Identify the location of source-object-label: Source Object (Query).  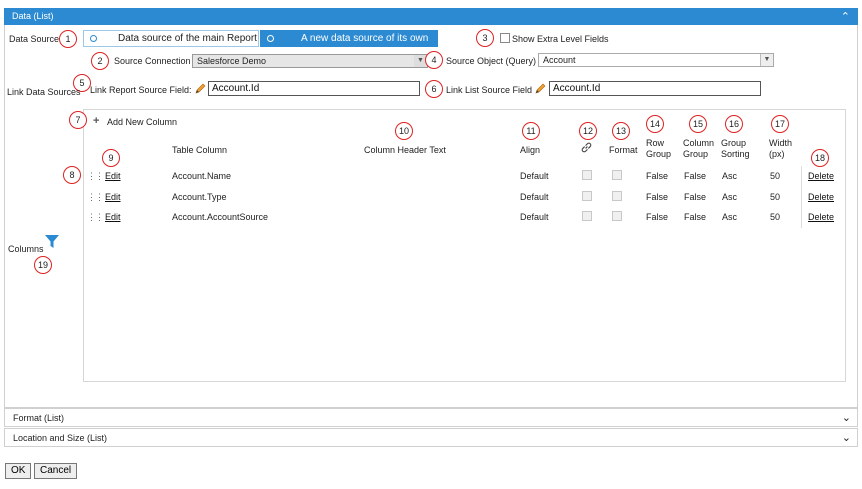
(491, 61).